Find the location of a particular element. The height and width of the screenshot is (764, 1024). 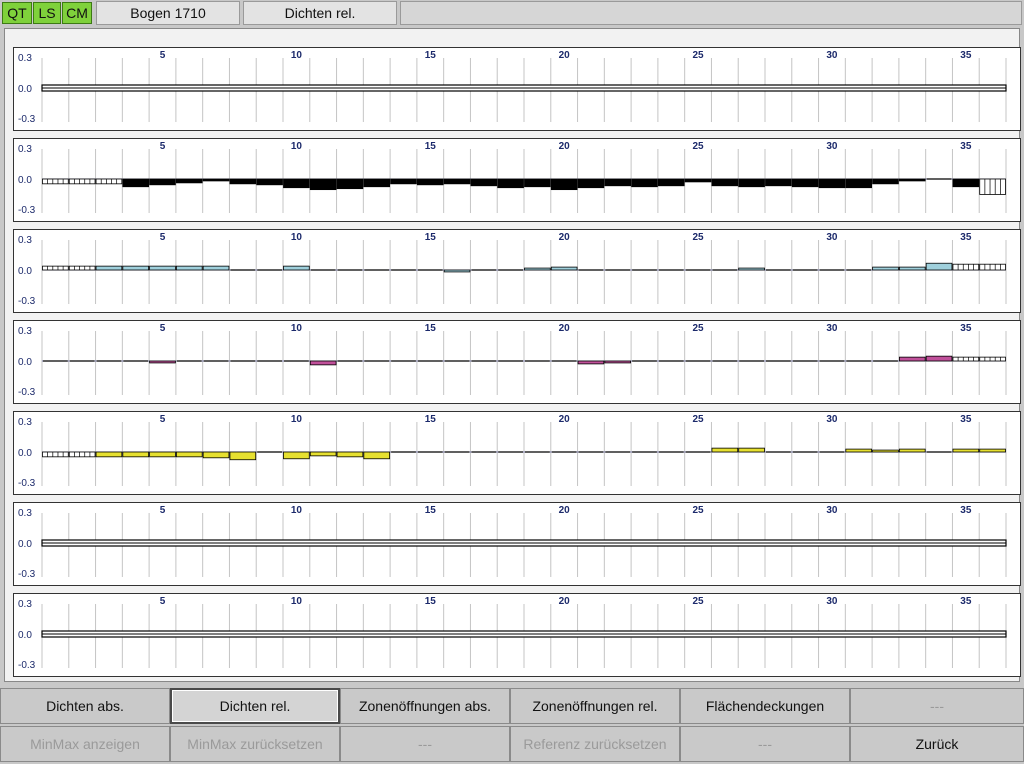

minmax-zuruecksetzen-button: MinMax zurücksetzen is located at coordinates (255, 744).